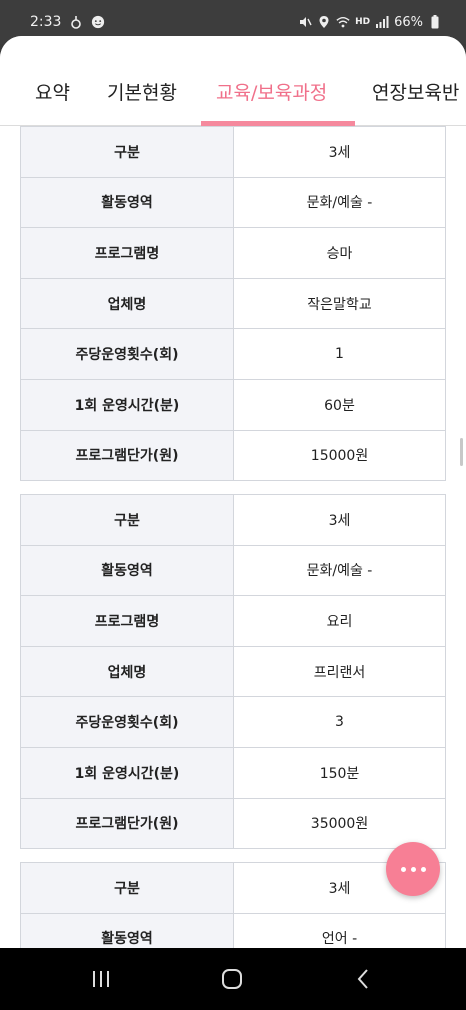  I want to click on table-row: 1회 운영시간(분) 60분, so click(233, 404).